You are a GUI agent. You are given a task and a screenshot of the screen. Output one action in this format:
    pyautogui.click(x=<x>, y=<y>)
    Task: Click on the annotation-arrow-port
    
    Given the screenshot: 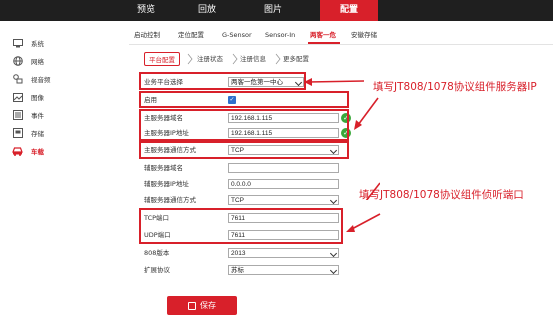 What is the action you would take?
    pyautogui.click(x=363, y=222)
    